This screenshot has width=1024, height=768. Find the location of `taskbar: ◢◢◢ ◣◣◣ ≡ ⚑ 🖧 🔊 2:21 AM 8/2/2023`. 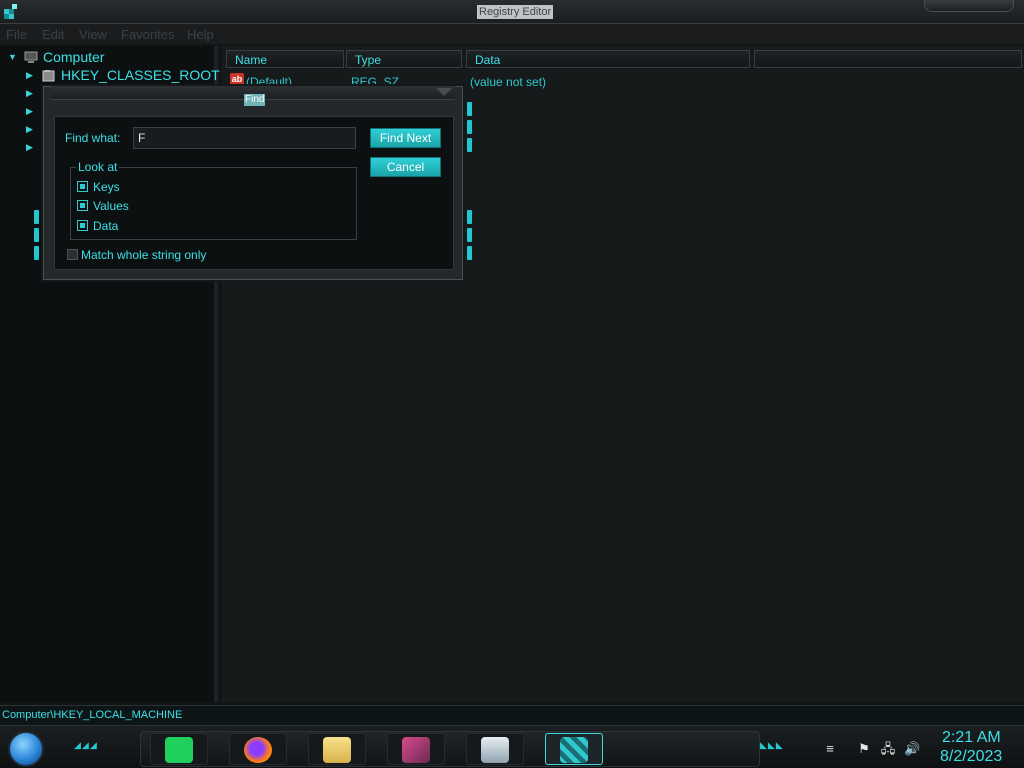

taskbar: ◢◢◢ ◣◣◣ ≡ ⚑ 🖧 🔊 2:21 AM 8/2/2023 is located at coordinates (512, 746).